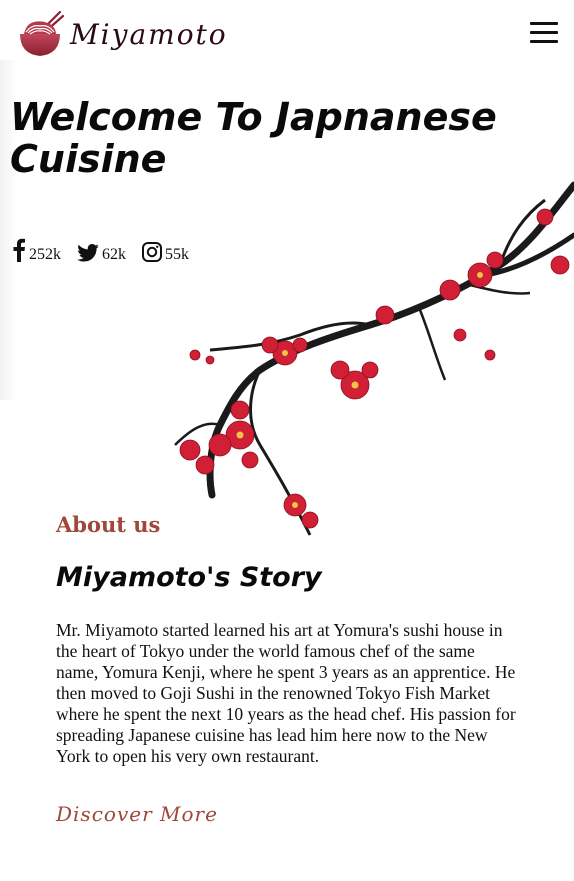  I want to click on facebook-icon, so click(19, 250).